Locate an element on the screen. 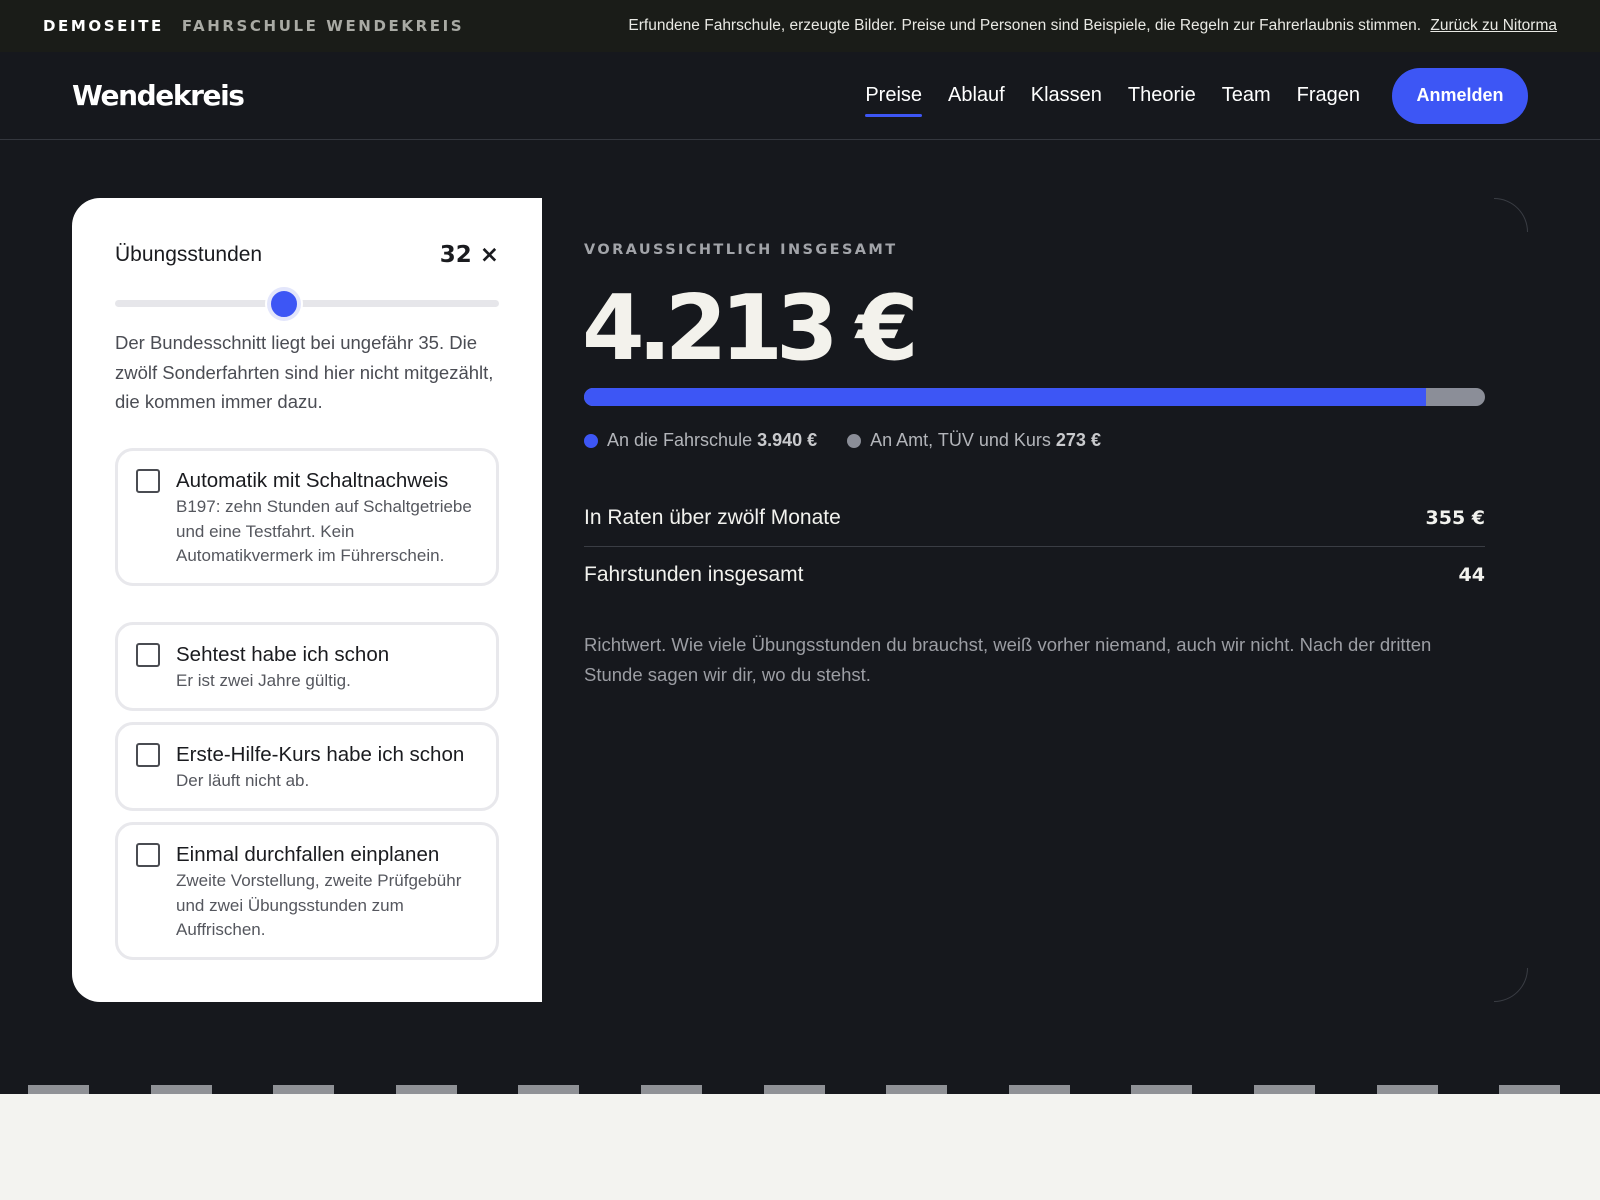  legend-fees-label: An Amt, TÜV und Kurs is located at coordinates (960, 440).